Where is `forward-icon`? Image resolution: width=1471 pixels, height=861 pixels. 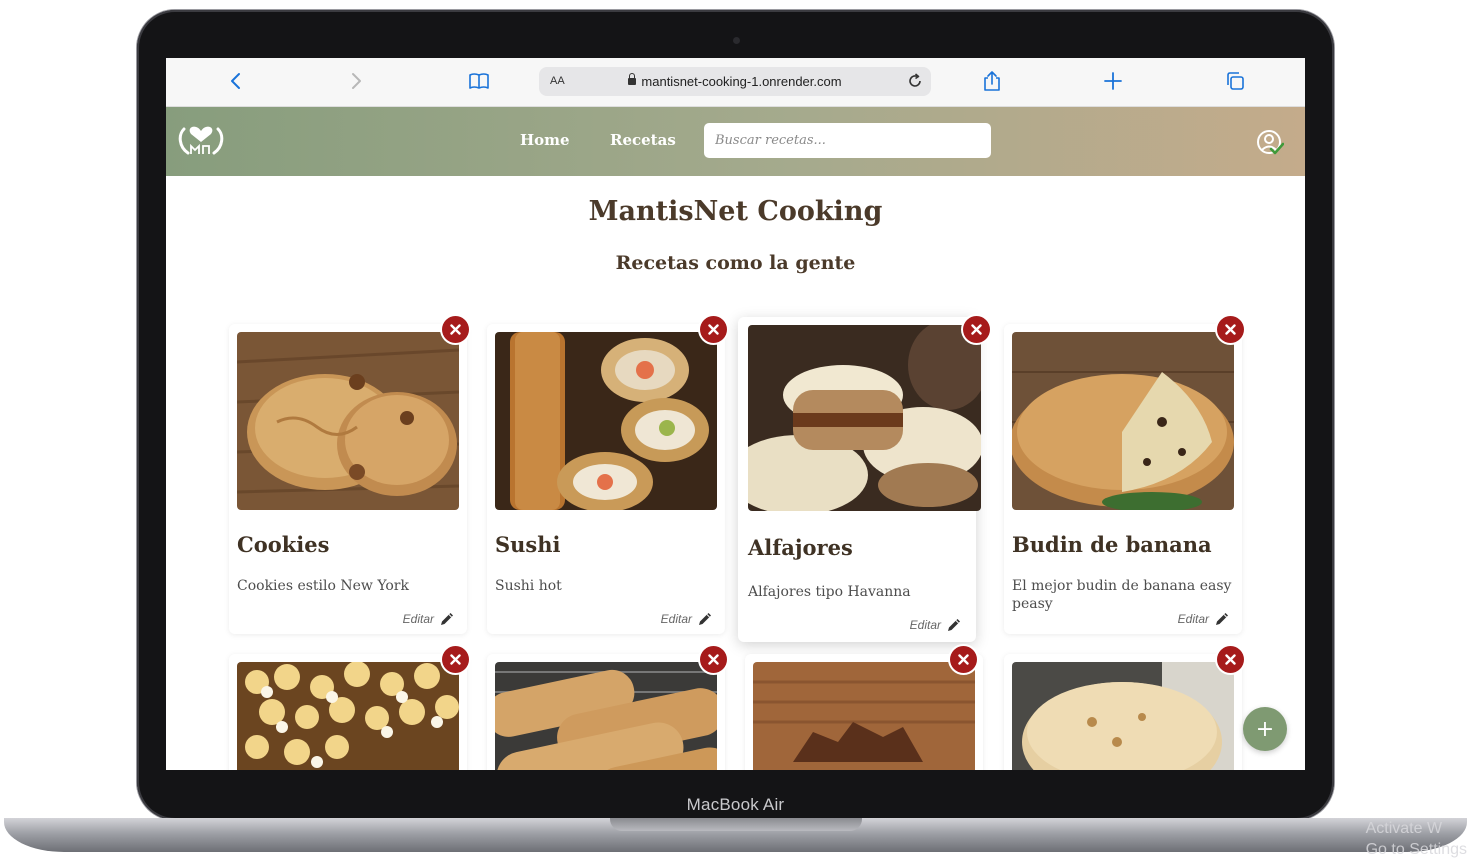 forward-icon is located at coordinates (356, 81).